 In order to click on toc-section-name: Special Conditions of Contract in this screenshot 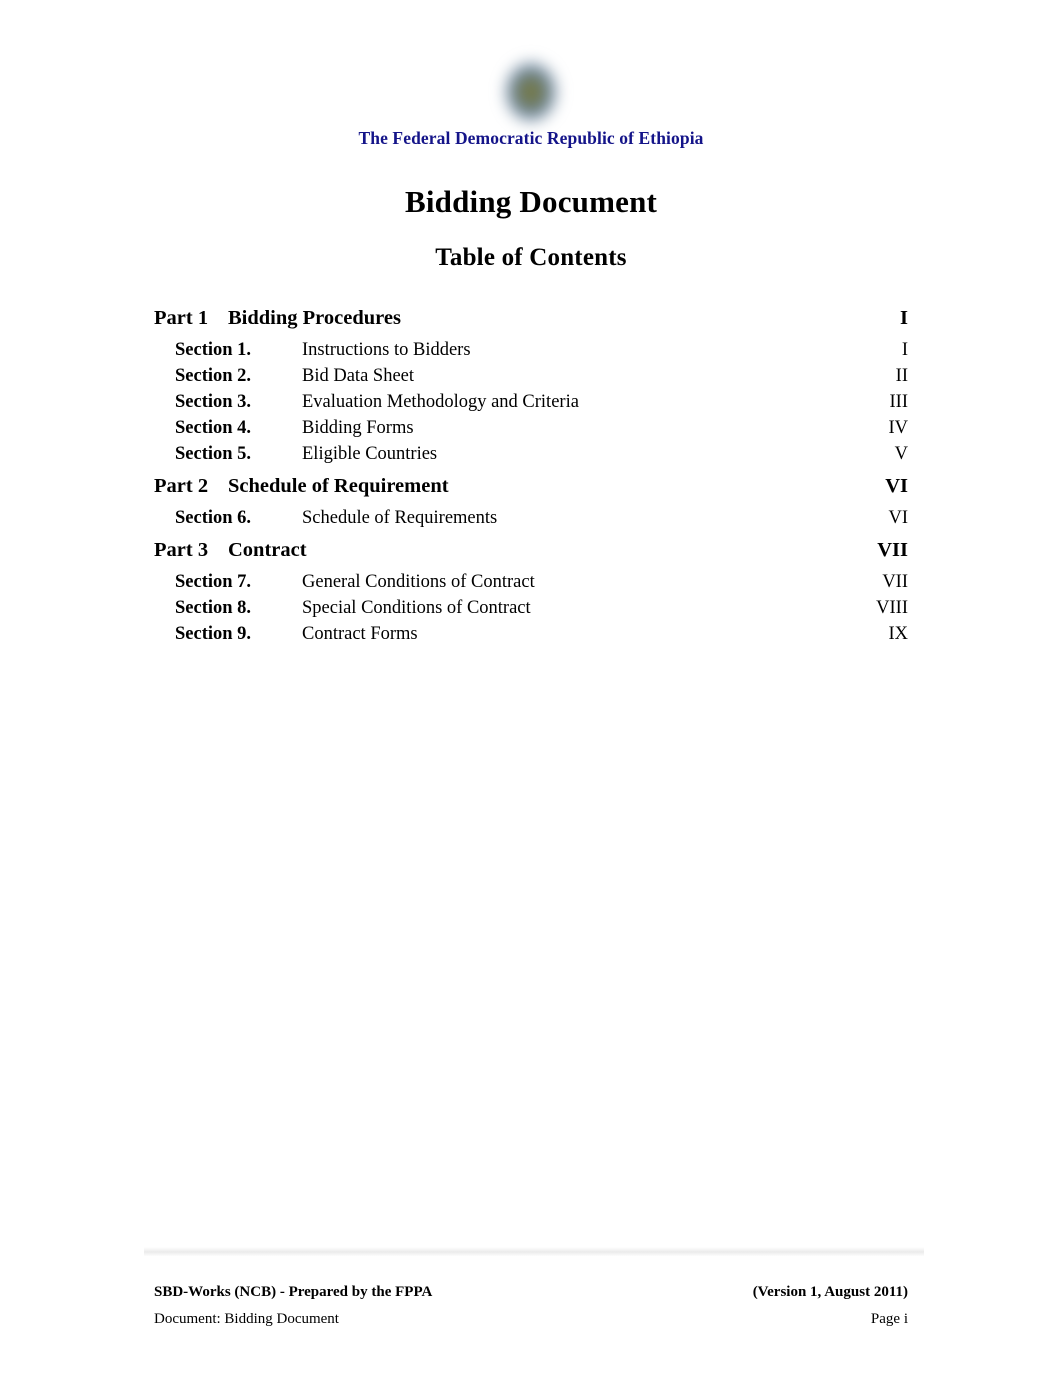, I will do `click(416, 608)`.